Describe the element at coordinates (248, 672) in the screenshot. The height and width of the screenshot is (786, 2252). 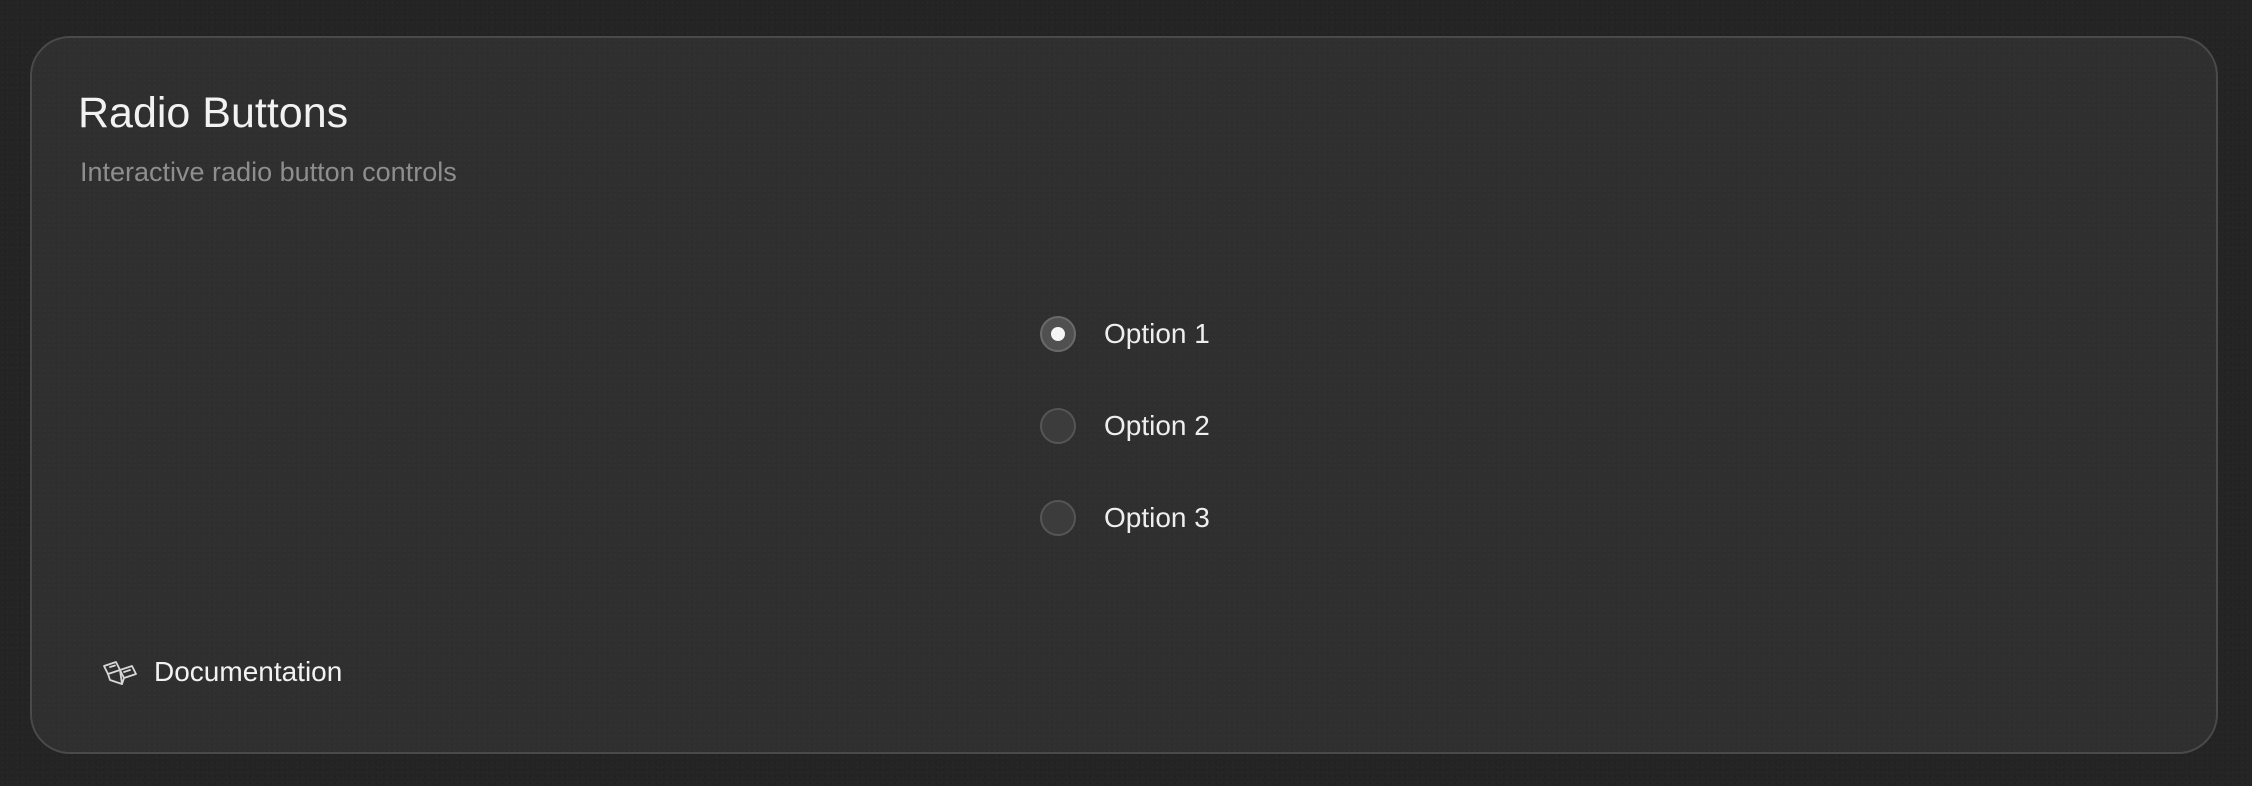
I see `documentation-label: Documentation` at that location.